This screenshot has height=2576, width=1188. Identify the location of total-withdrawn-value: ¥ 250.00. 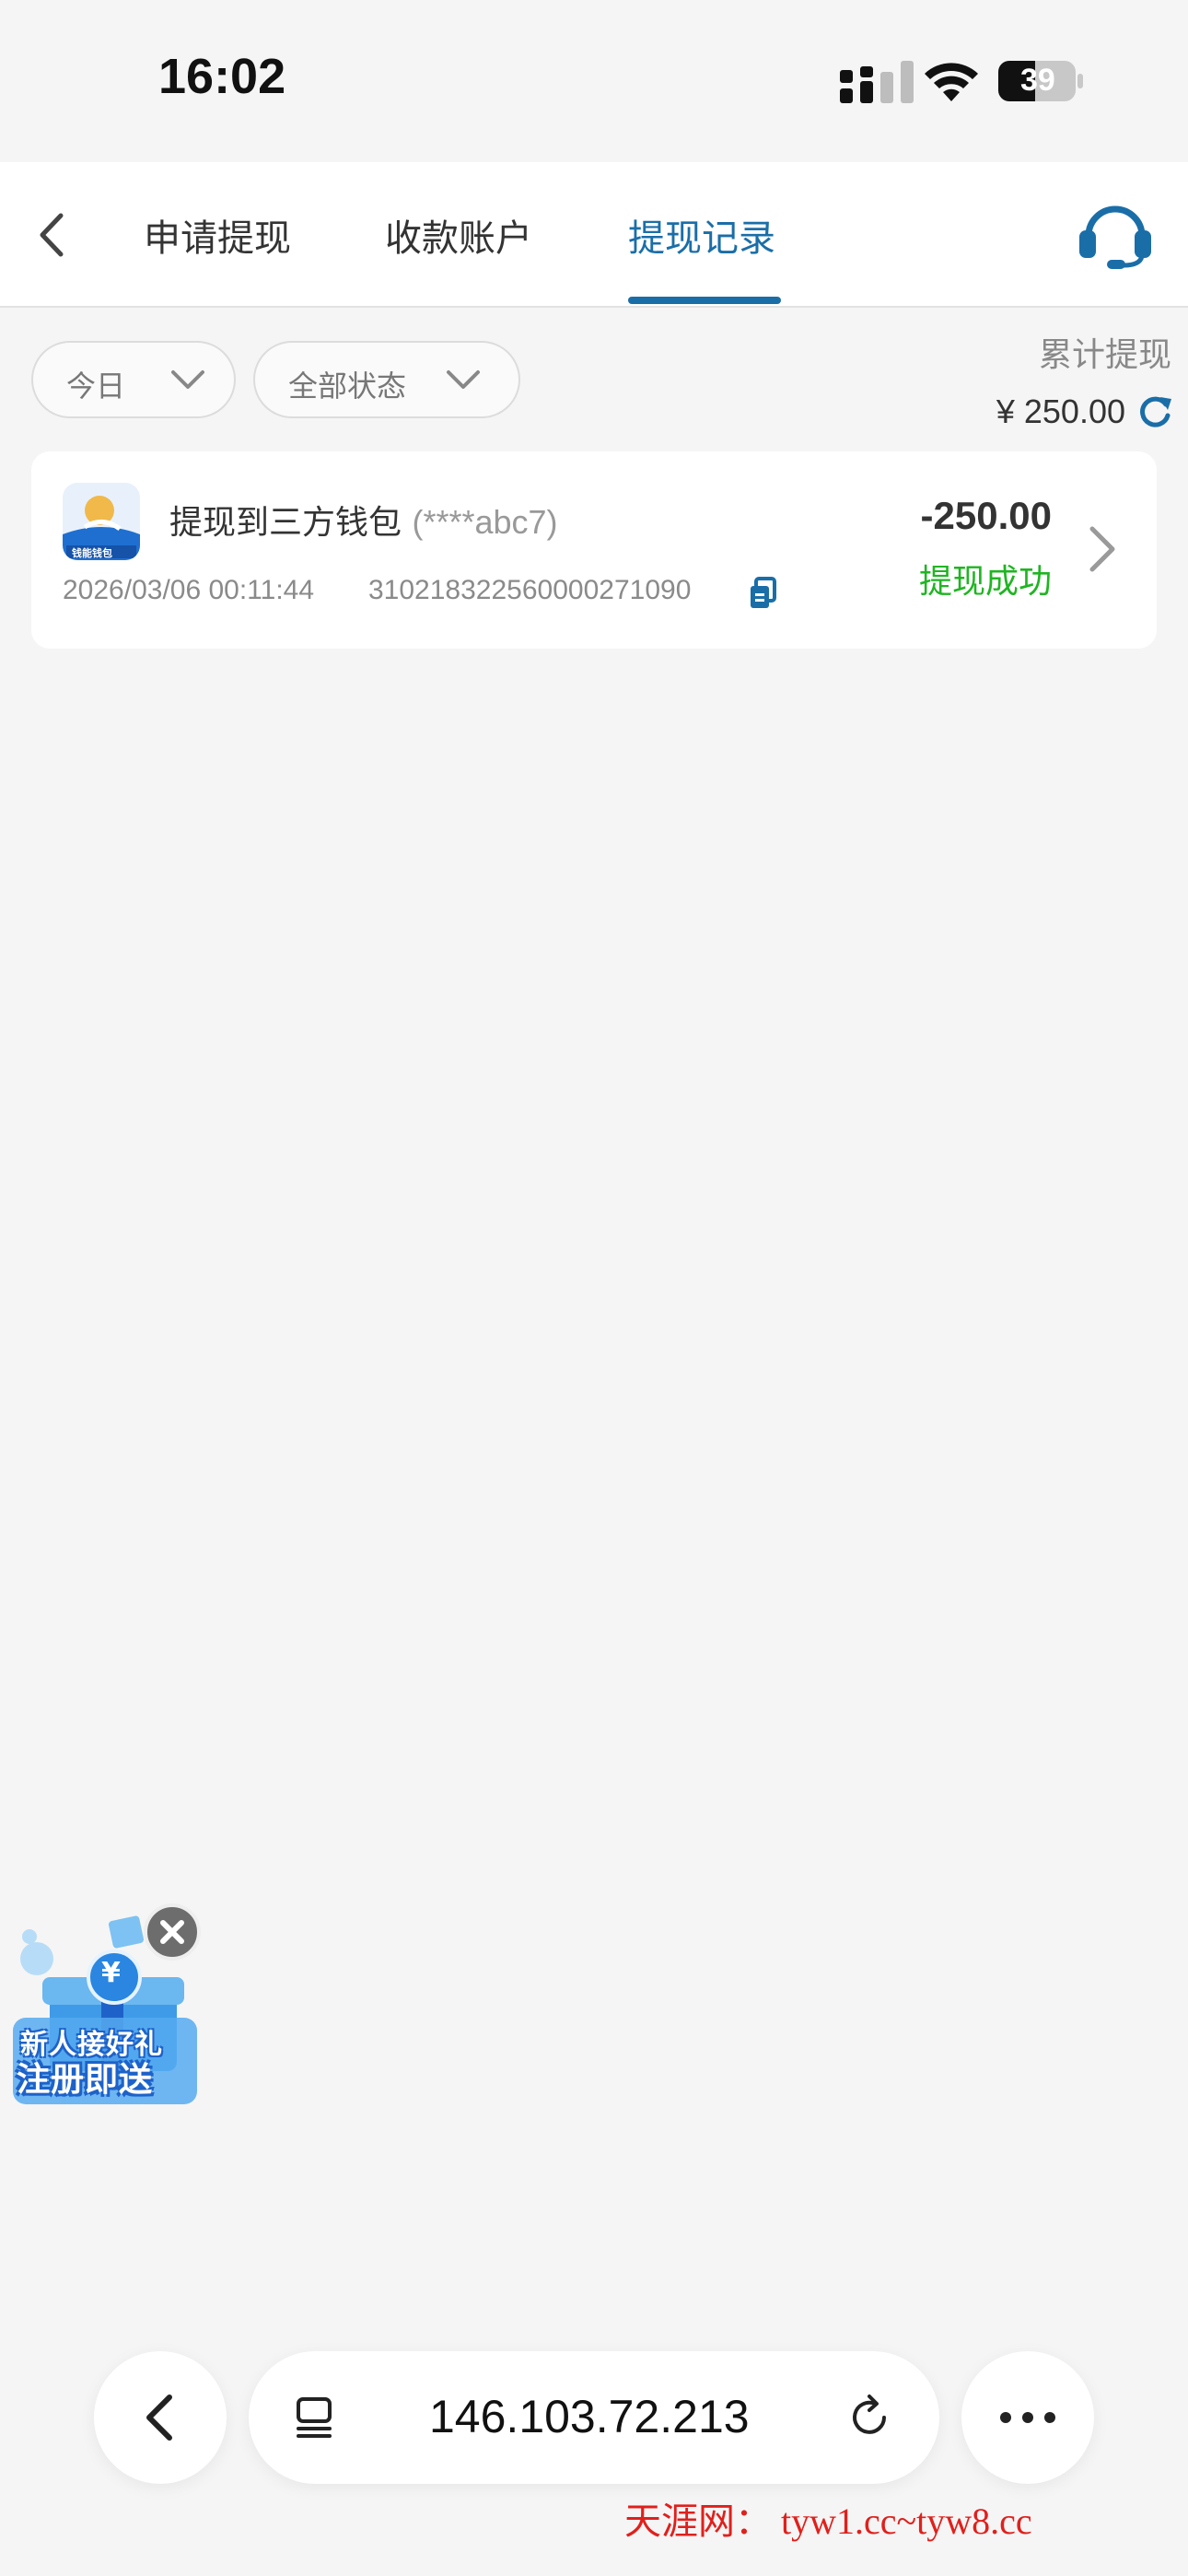
(1060, 411).